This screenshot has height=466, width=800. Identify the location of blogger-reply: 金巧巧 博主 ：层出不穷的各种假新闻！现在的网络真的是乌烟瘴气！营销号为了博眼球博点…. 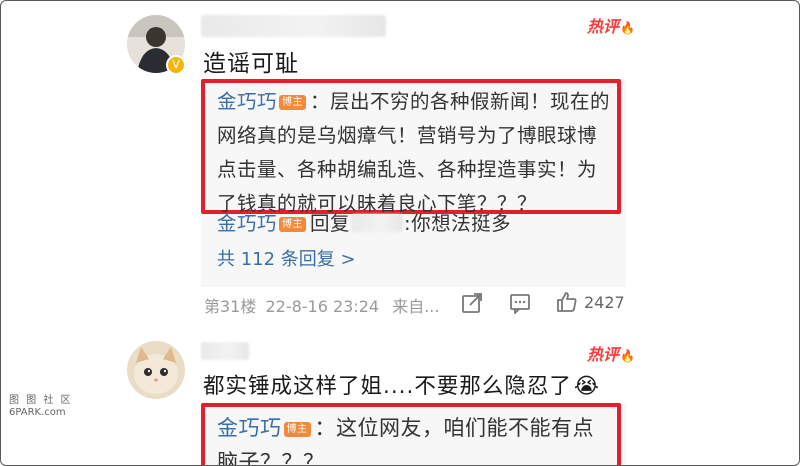
(415, 153).